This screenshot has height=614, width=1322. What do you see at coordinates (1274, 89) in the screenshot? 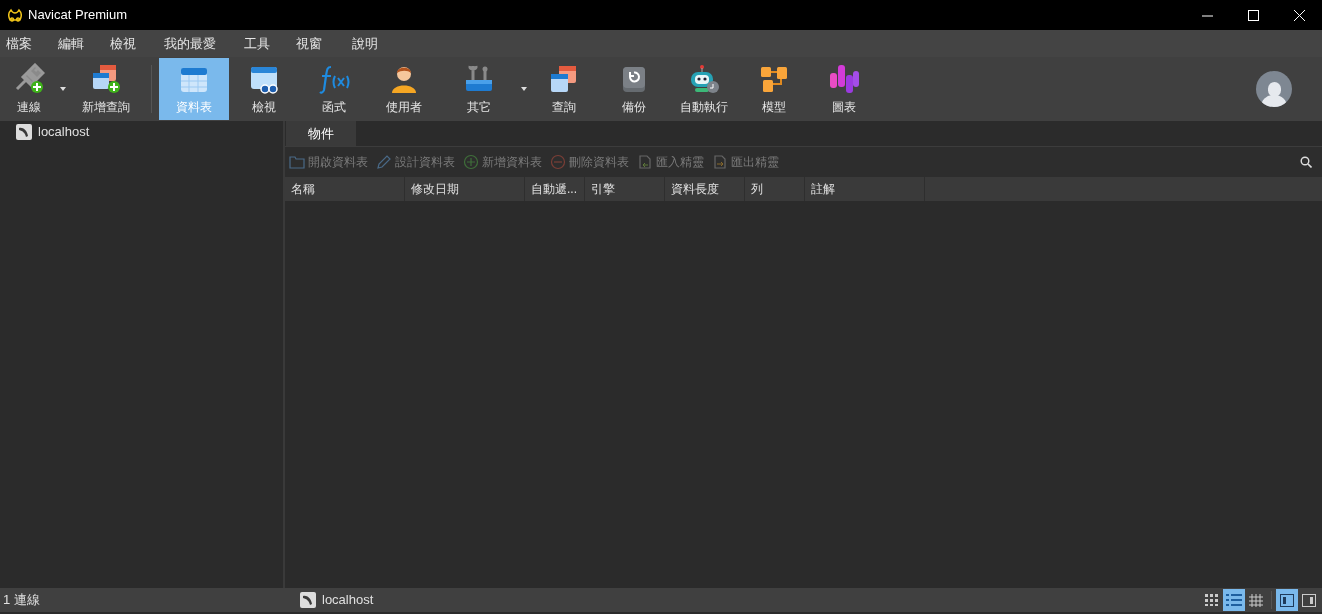
I see `avatar-icon` at bounding box center [1274, 89].